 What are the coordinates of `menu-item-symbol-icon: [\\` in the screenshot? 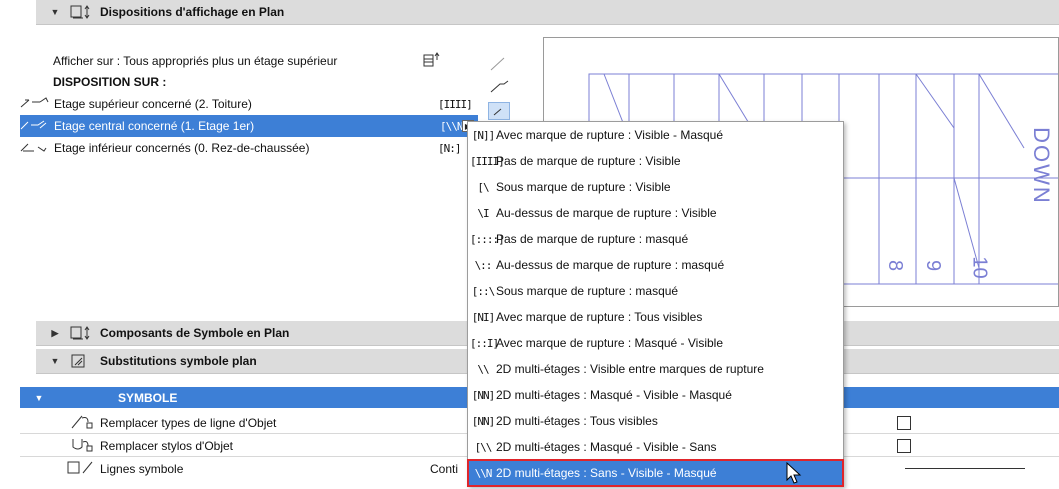 It's located at (483, 447).